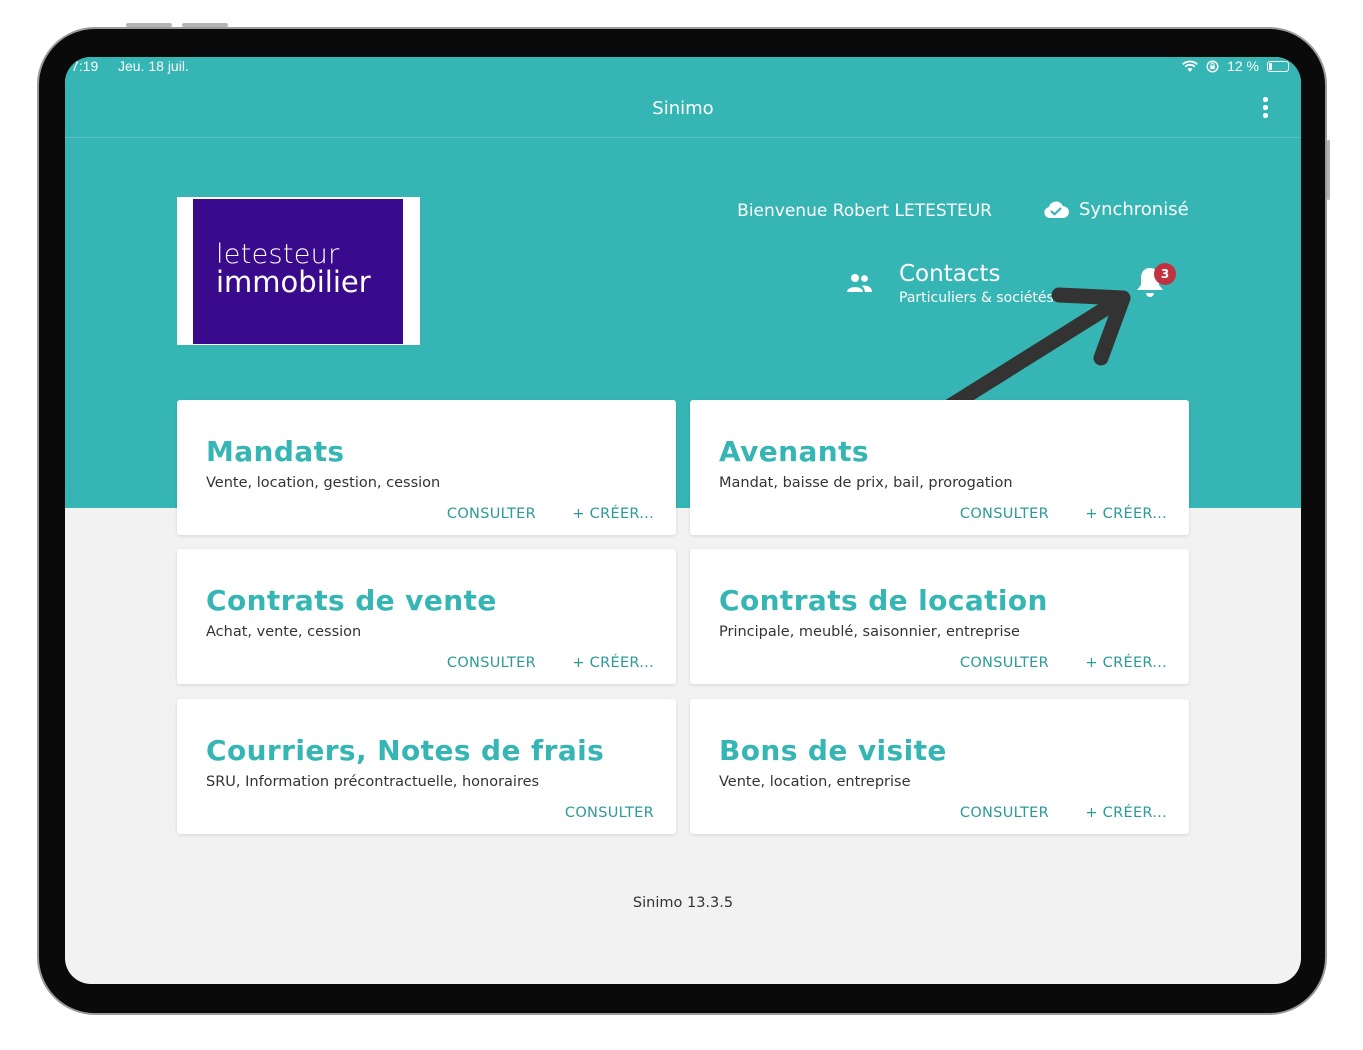  I want to click on agency-logo: letesteur immobilier, so click(298, 271).